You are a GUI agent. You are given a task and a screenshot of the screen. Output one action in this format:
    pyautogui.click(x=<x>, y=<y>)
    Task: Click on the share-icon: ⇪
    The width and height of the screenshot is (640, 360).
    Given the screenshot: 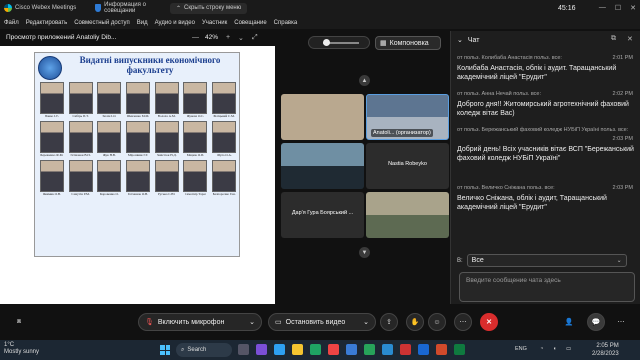 What is the action you would take?
    pyautogui.click(x=389, y=322)
    